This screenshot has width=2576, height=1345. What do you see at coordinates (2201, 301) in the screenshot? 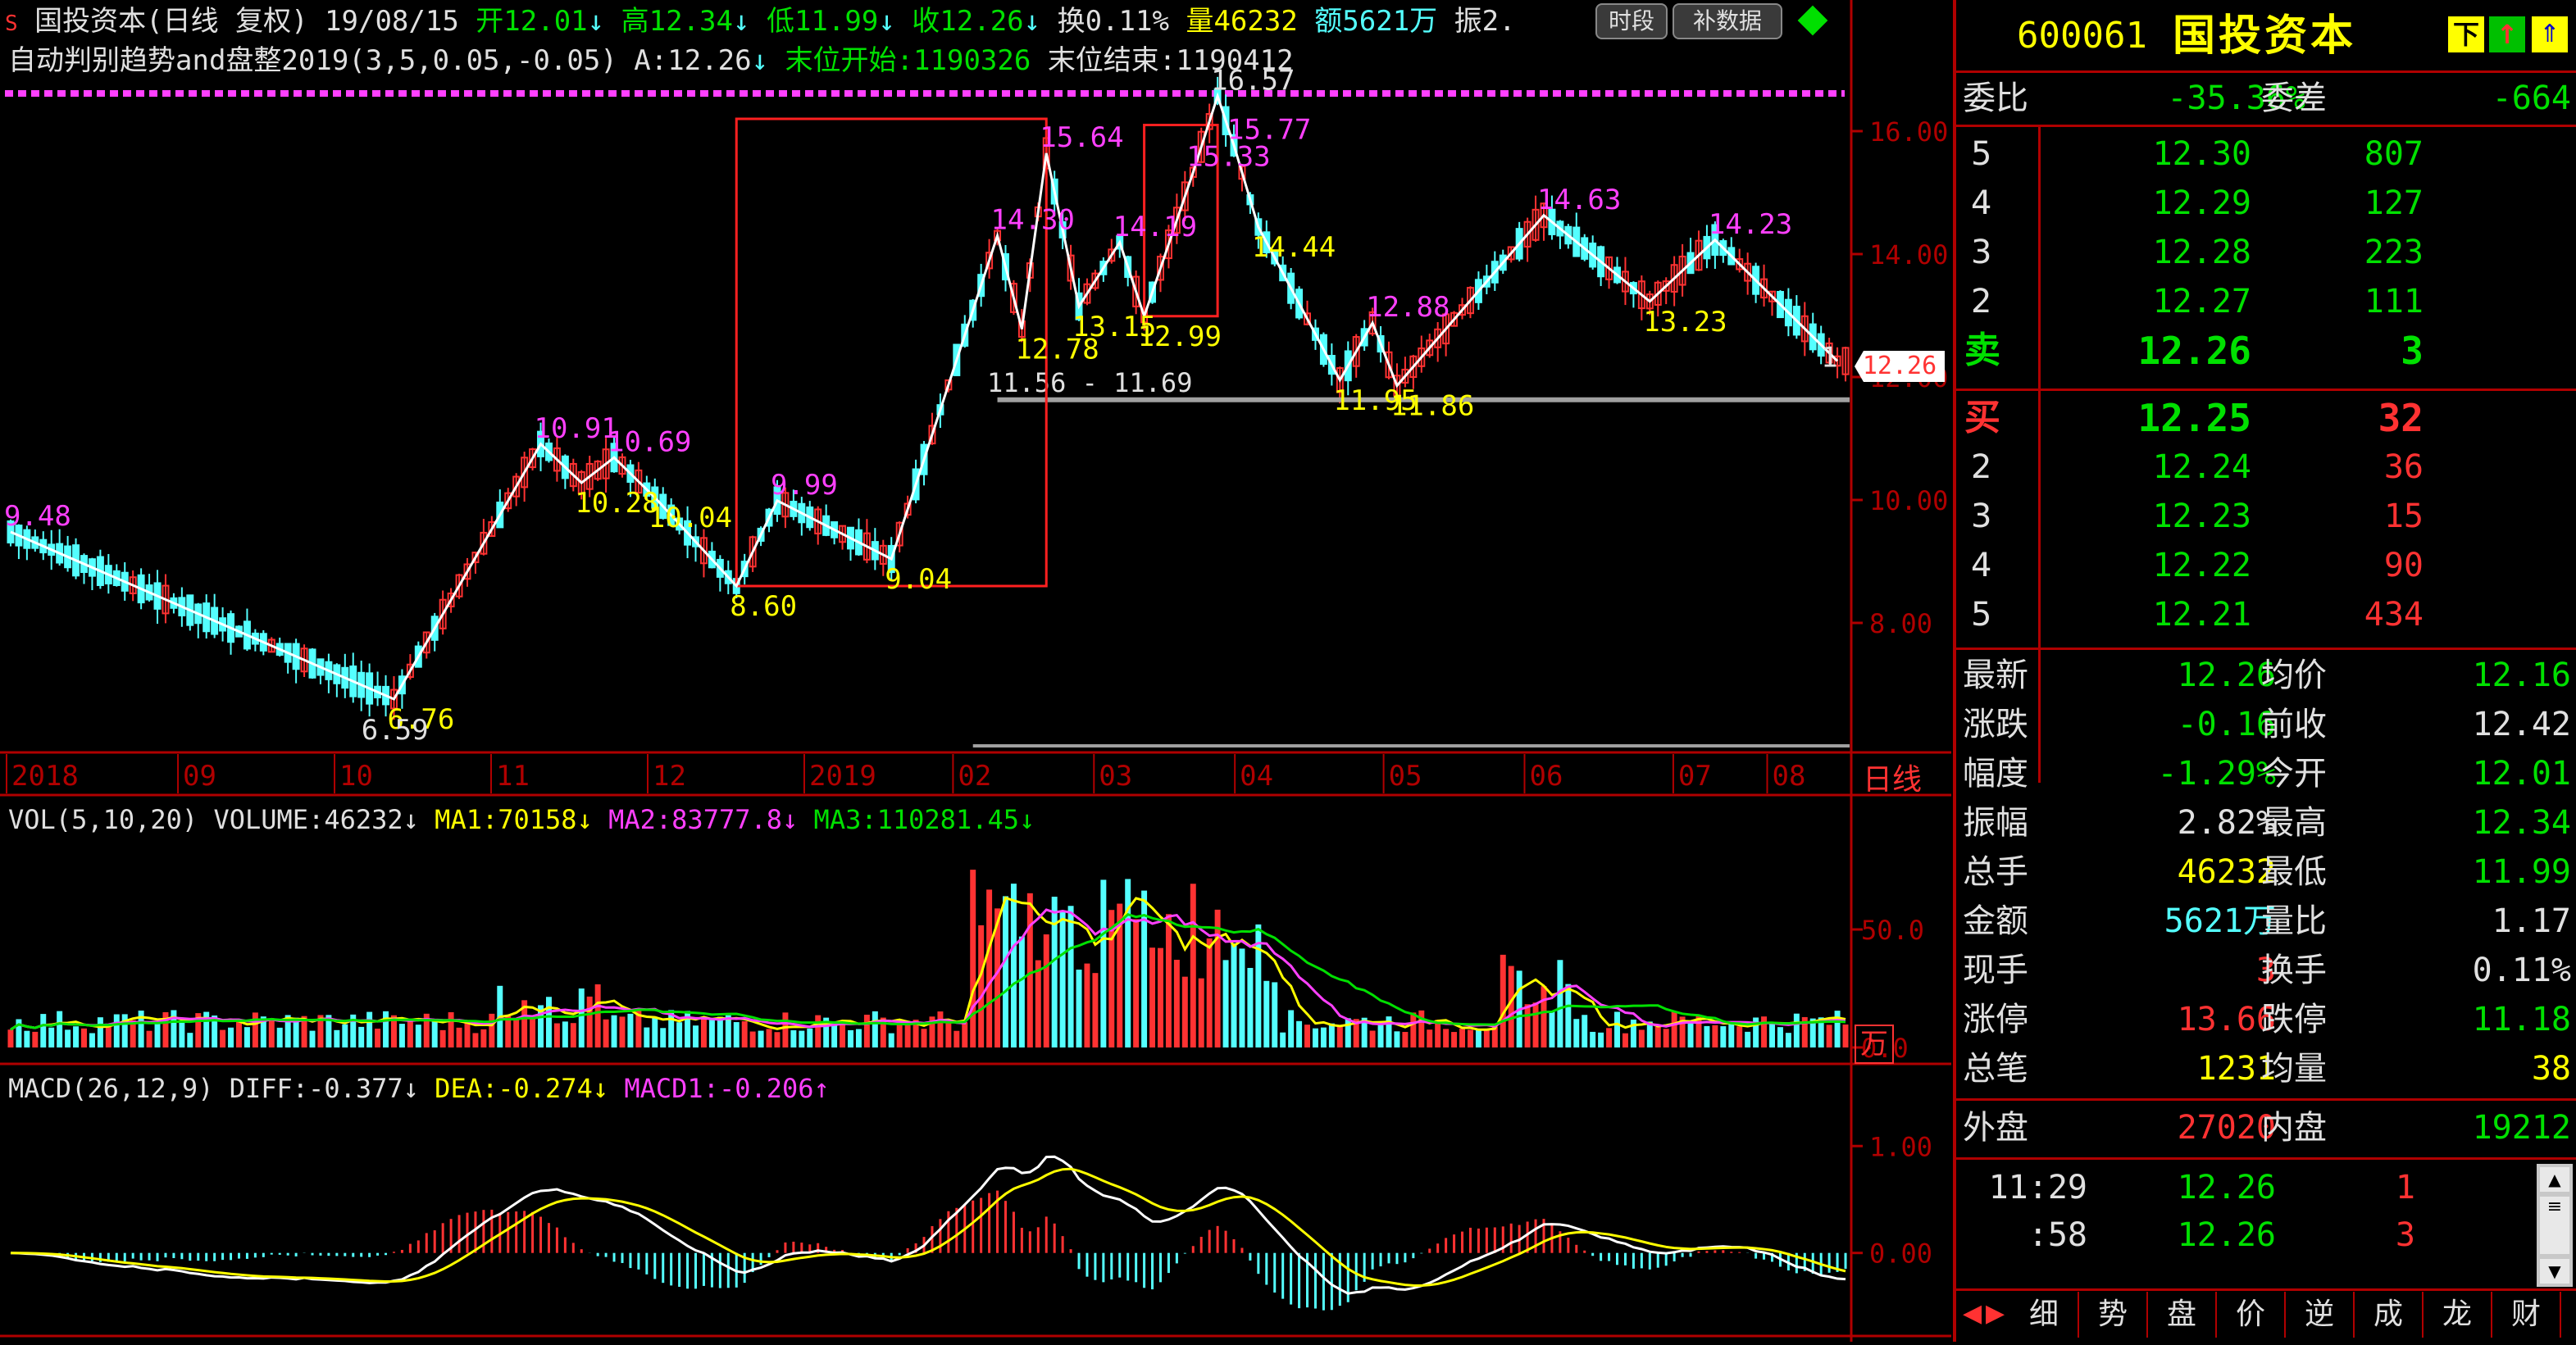
I see `sell-level-price: 12.27` at bounding box center [2201, 301].